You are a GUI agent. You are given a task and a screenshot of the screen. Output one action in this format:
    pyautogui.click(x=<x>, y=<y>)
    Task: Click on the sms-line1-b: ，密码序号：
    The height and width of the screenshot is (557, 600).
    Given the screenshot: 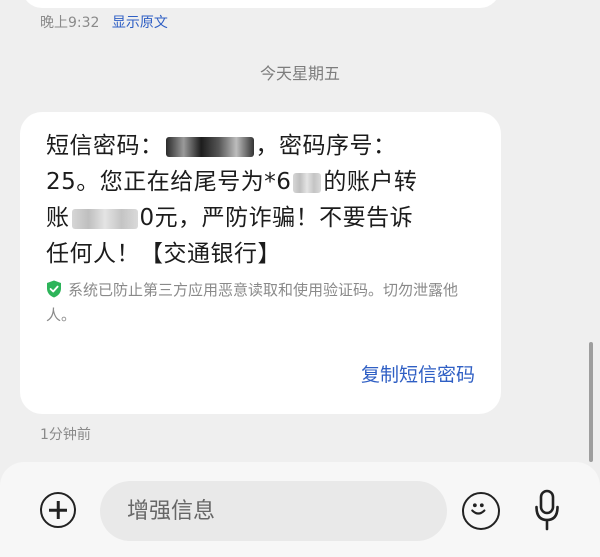 What is the action you would take?
    pyautogui.click(x=326, y=146)
    